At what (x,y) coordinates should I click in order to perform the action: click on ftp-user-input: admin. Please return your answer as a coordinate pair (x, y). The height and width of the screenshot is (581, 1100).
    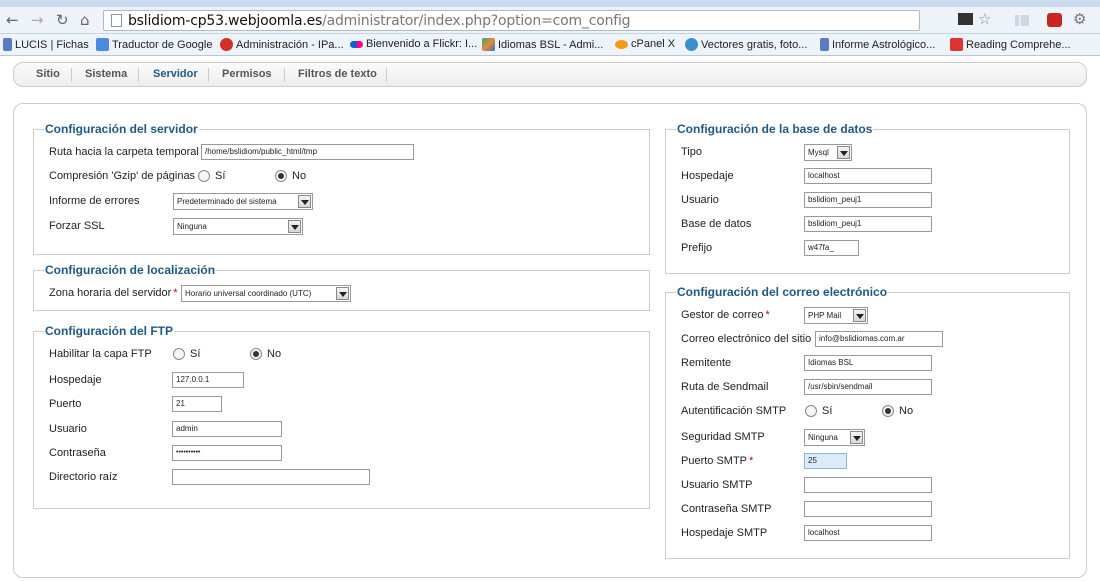
    Looking at the image, I should click on (227, 429).